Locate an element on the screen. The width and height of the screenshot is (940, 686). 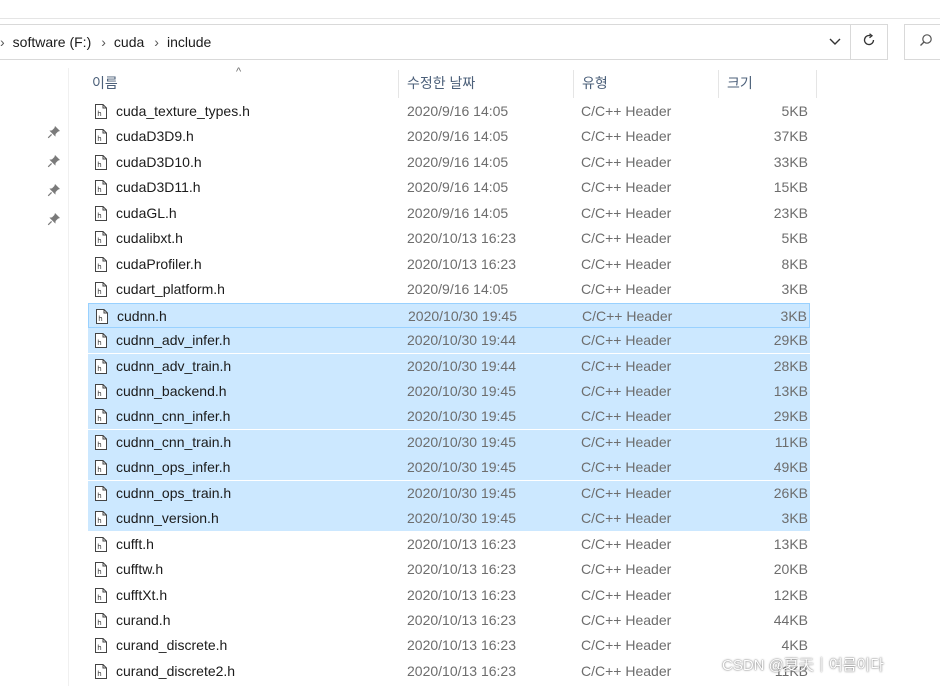
file-row: h cudaGL.h 2020/9/16 14:05 C/C++ Header 23KB is located at coordinates (449, 213).